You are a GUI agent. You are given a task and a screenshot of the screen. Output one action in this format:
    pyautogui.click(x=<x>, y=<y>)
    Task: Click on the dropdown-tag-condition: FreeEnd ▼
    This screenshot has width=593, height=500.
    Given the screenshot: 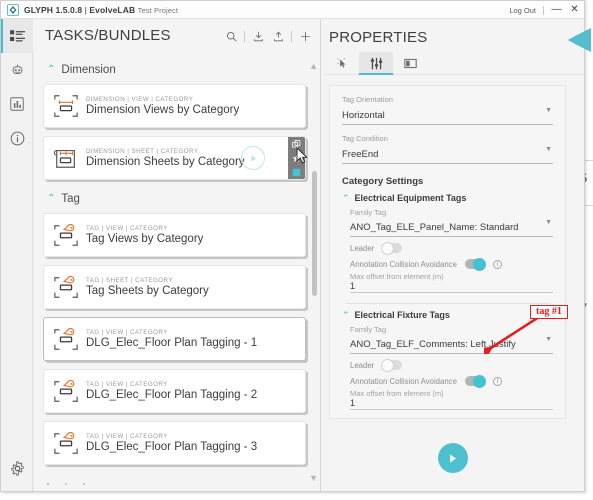 What is the action you would take?
    pyautogui.click(x=447, y=154)
    